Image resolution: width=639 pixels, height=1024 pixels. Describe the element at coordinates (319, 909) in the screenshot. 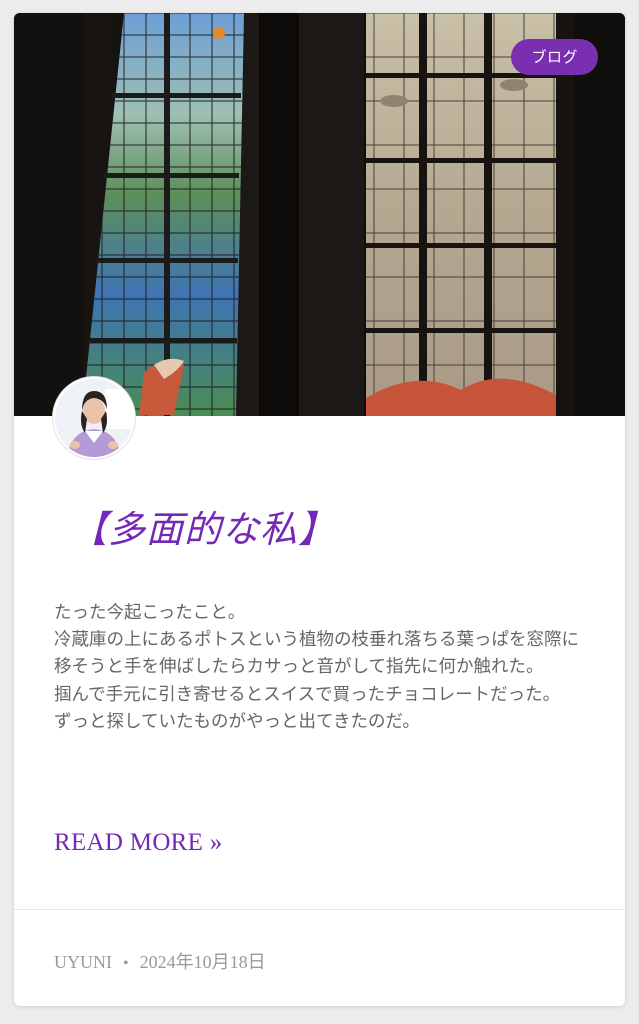

I see `card-divider` at that location.